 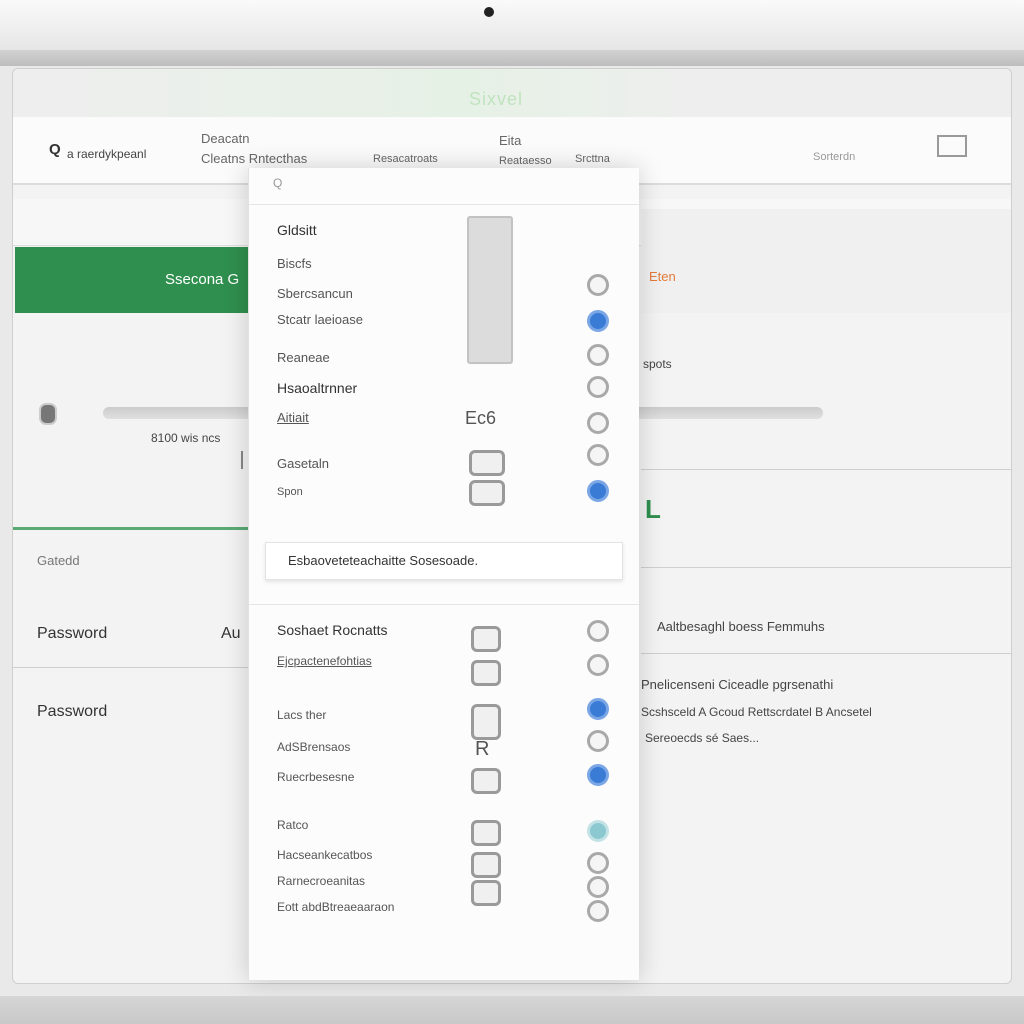 I want to click on user-icon, so click(x=598, y=887).